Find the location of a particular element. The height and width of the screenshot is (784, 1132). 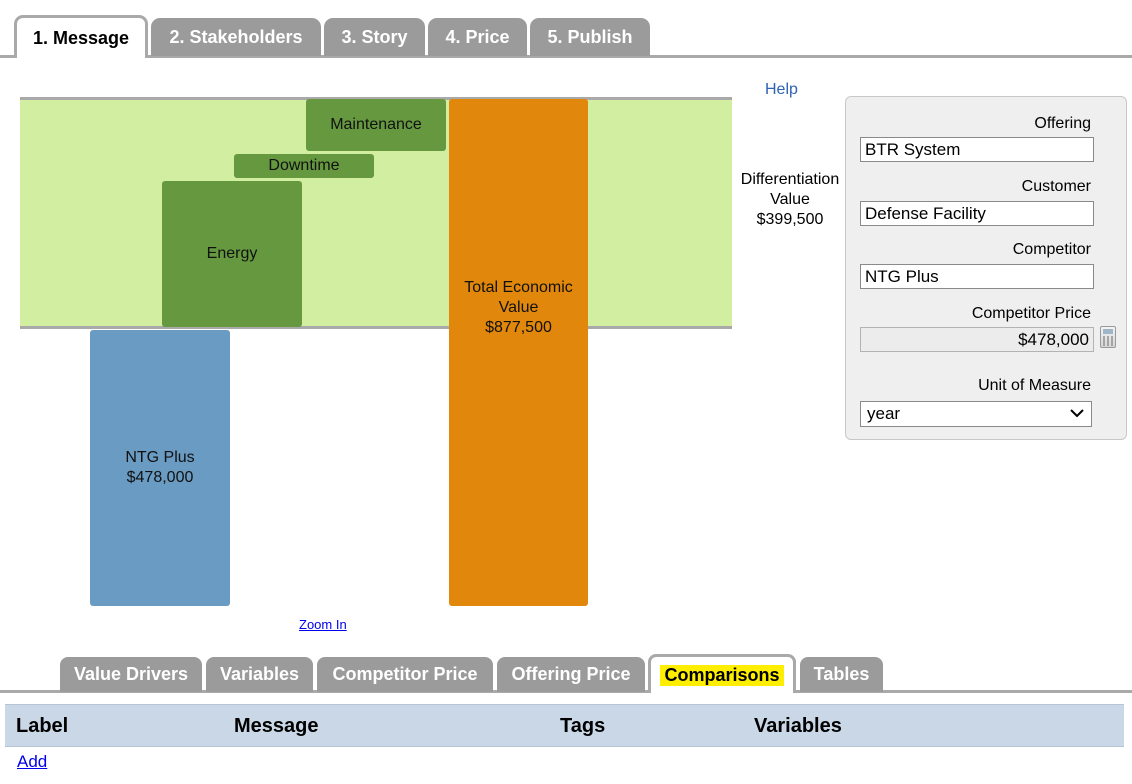

unit-of-measure-label: Unit of Measure is located at coordinates (1034, 385).